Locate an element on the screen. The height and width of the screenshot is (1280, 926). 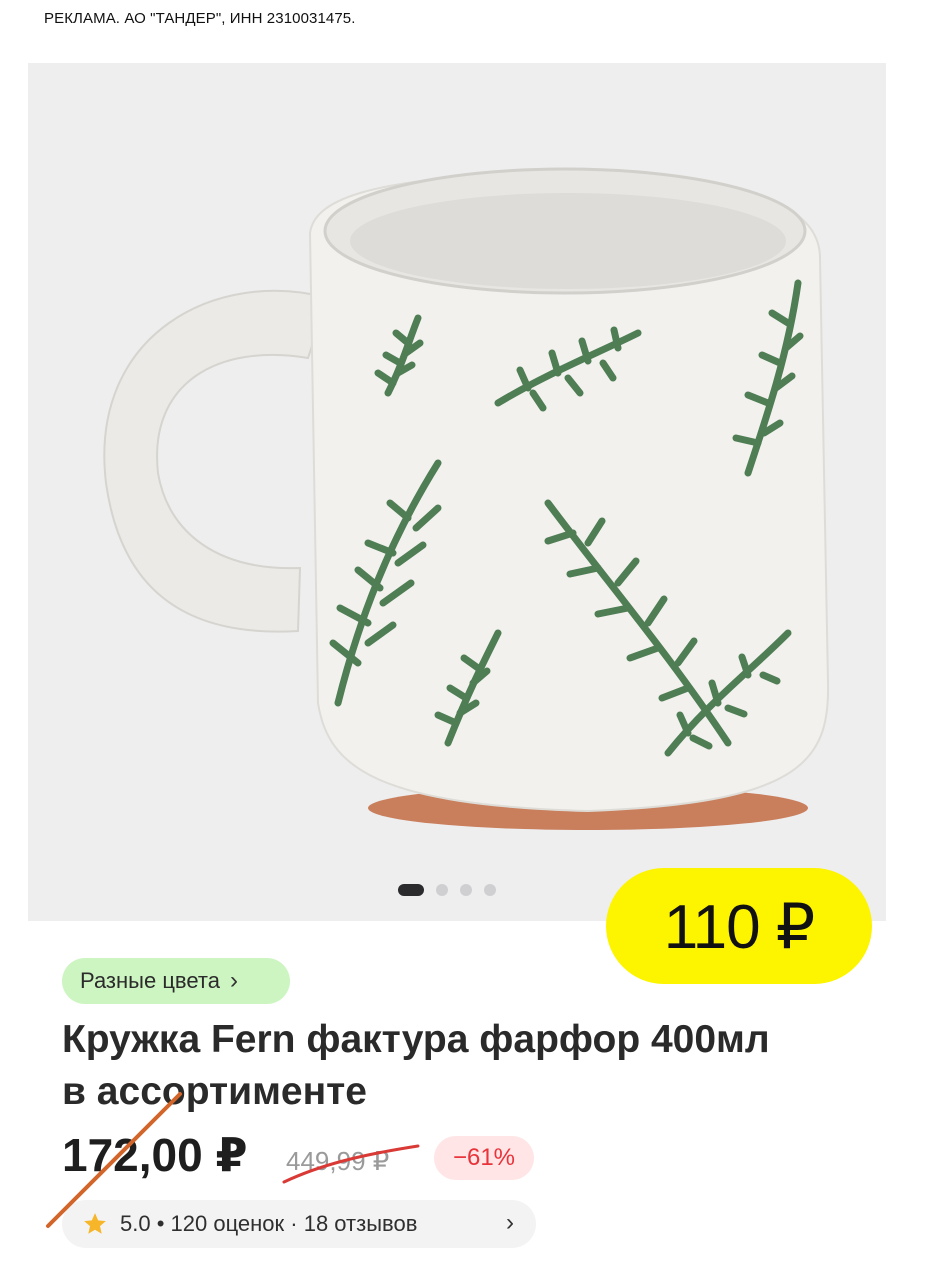
variants-button: Разные цвета › is located at coordinates (176, 981).